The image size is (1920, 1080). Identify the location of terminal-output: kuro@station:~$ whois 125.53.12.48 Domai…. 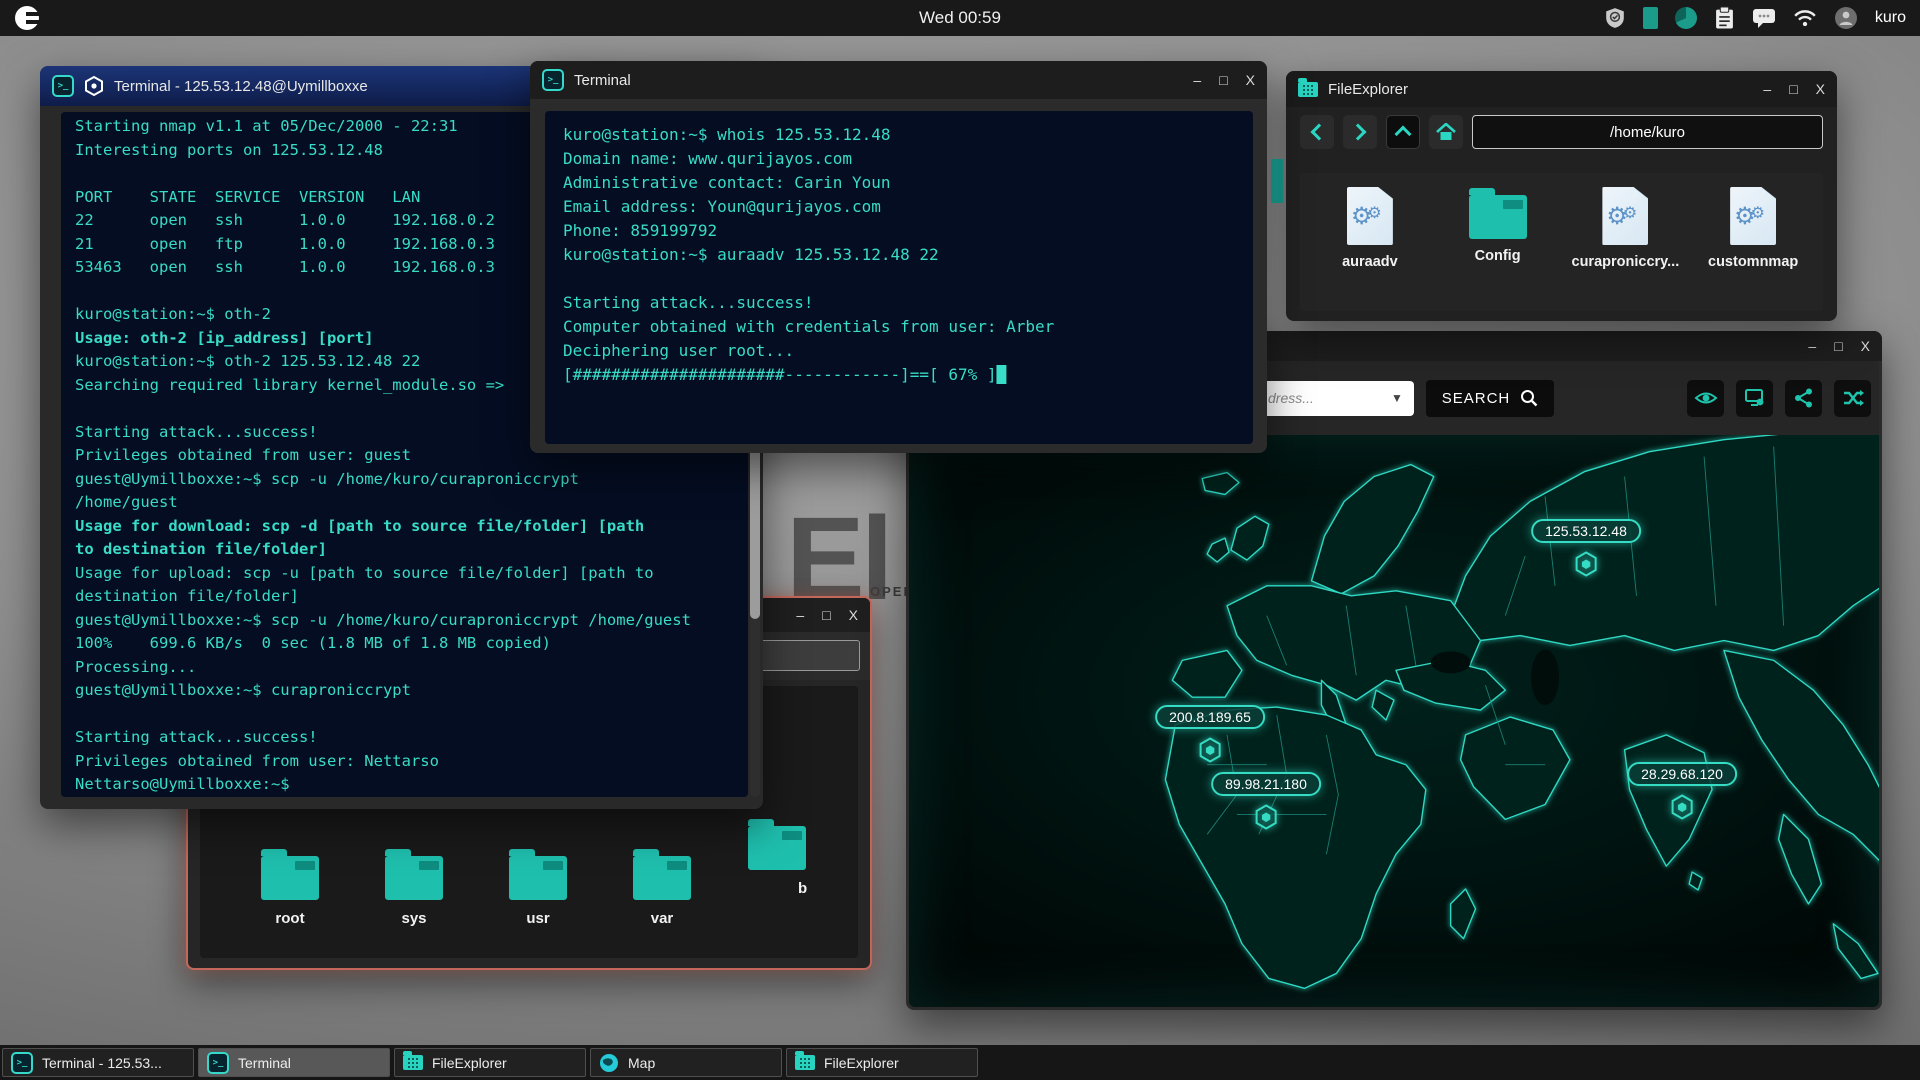
(899, 277).